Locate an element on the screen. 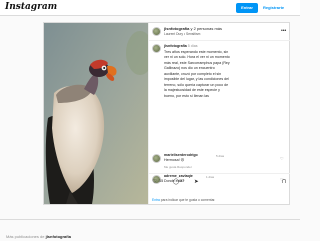  likes-count: 15 is located at coordinates (161, 181).